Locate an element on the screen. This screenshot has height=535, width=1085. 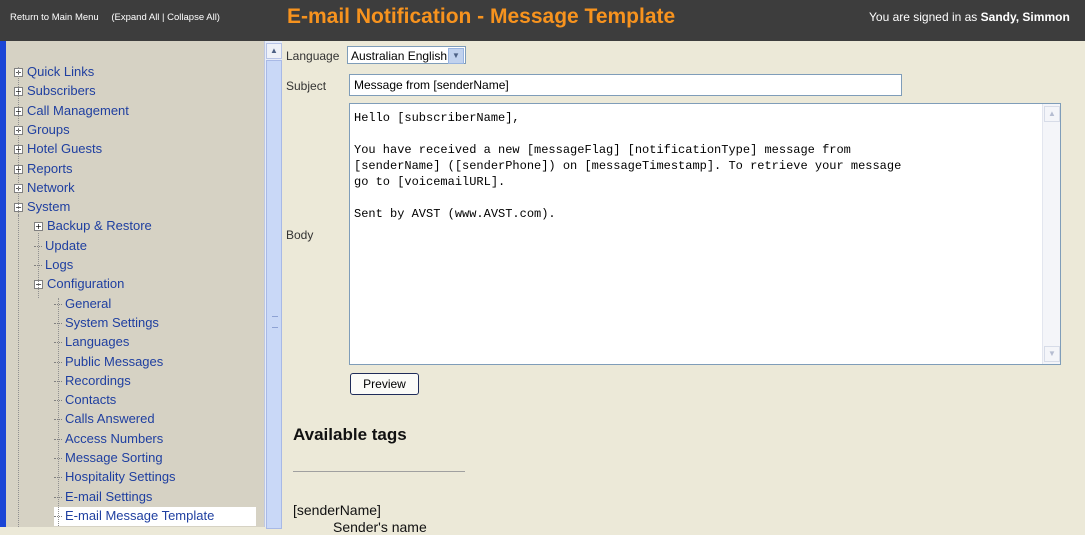
sidebar-scrollbar: ▲ is located at coordinates (273, 285).